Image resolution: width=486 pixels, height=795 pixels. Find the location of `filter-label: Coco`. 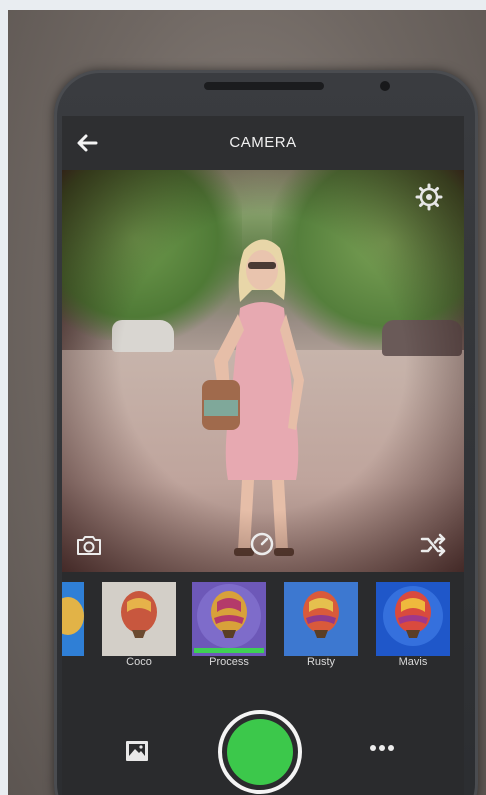

filter-label: Coco is located at coordinates (139, 662).